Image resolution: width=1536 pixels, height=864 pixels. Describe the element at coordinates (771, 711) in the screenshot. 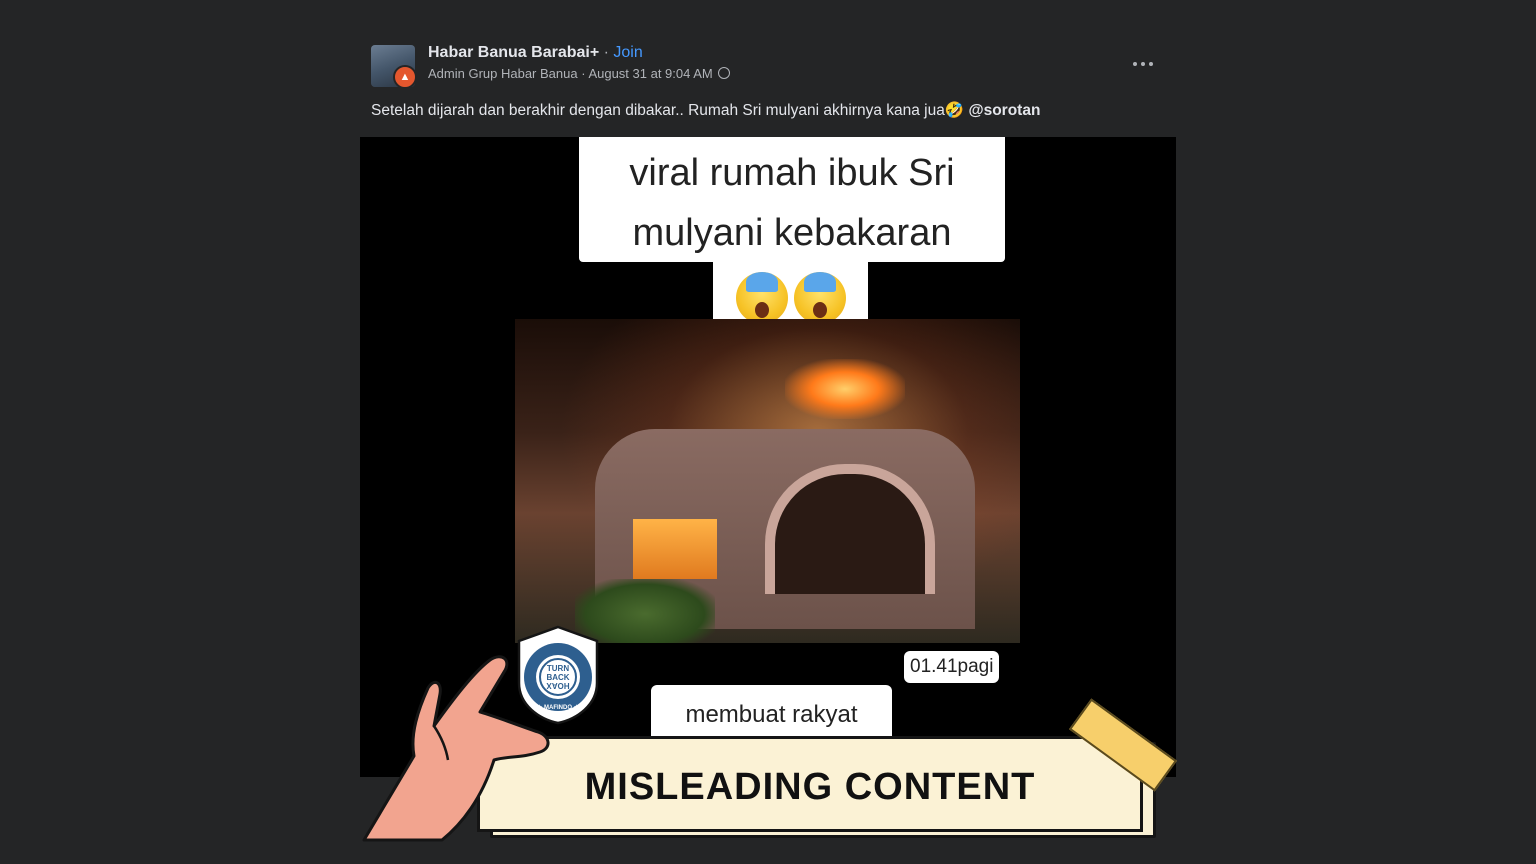

I see `video-bottom-caption: membuat rakyat` at that location.